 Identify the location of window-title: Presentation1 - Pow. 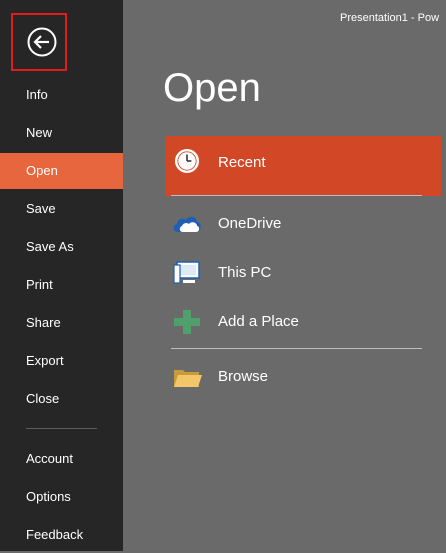
(390, 18).